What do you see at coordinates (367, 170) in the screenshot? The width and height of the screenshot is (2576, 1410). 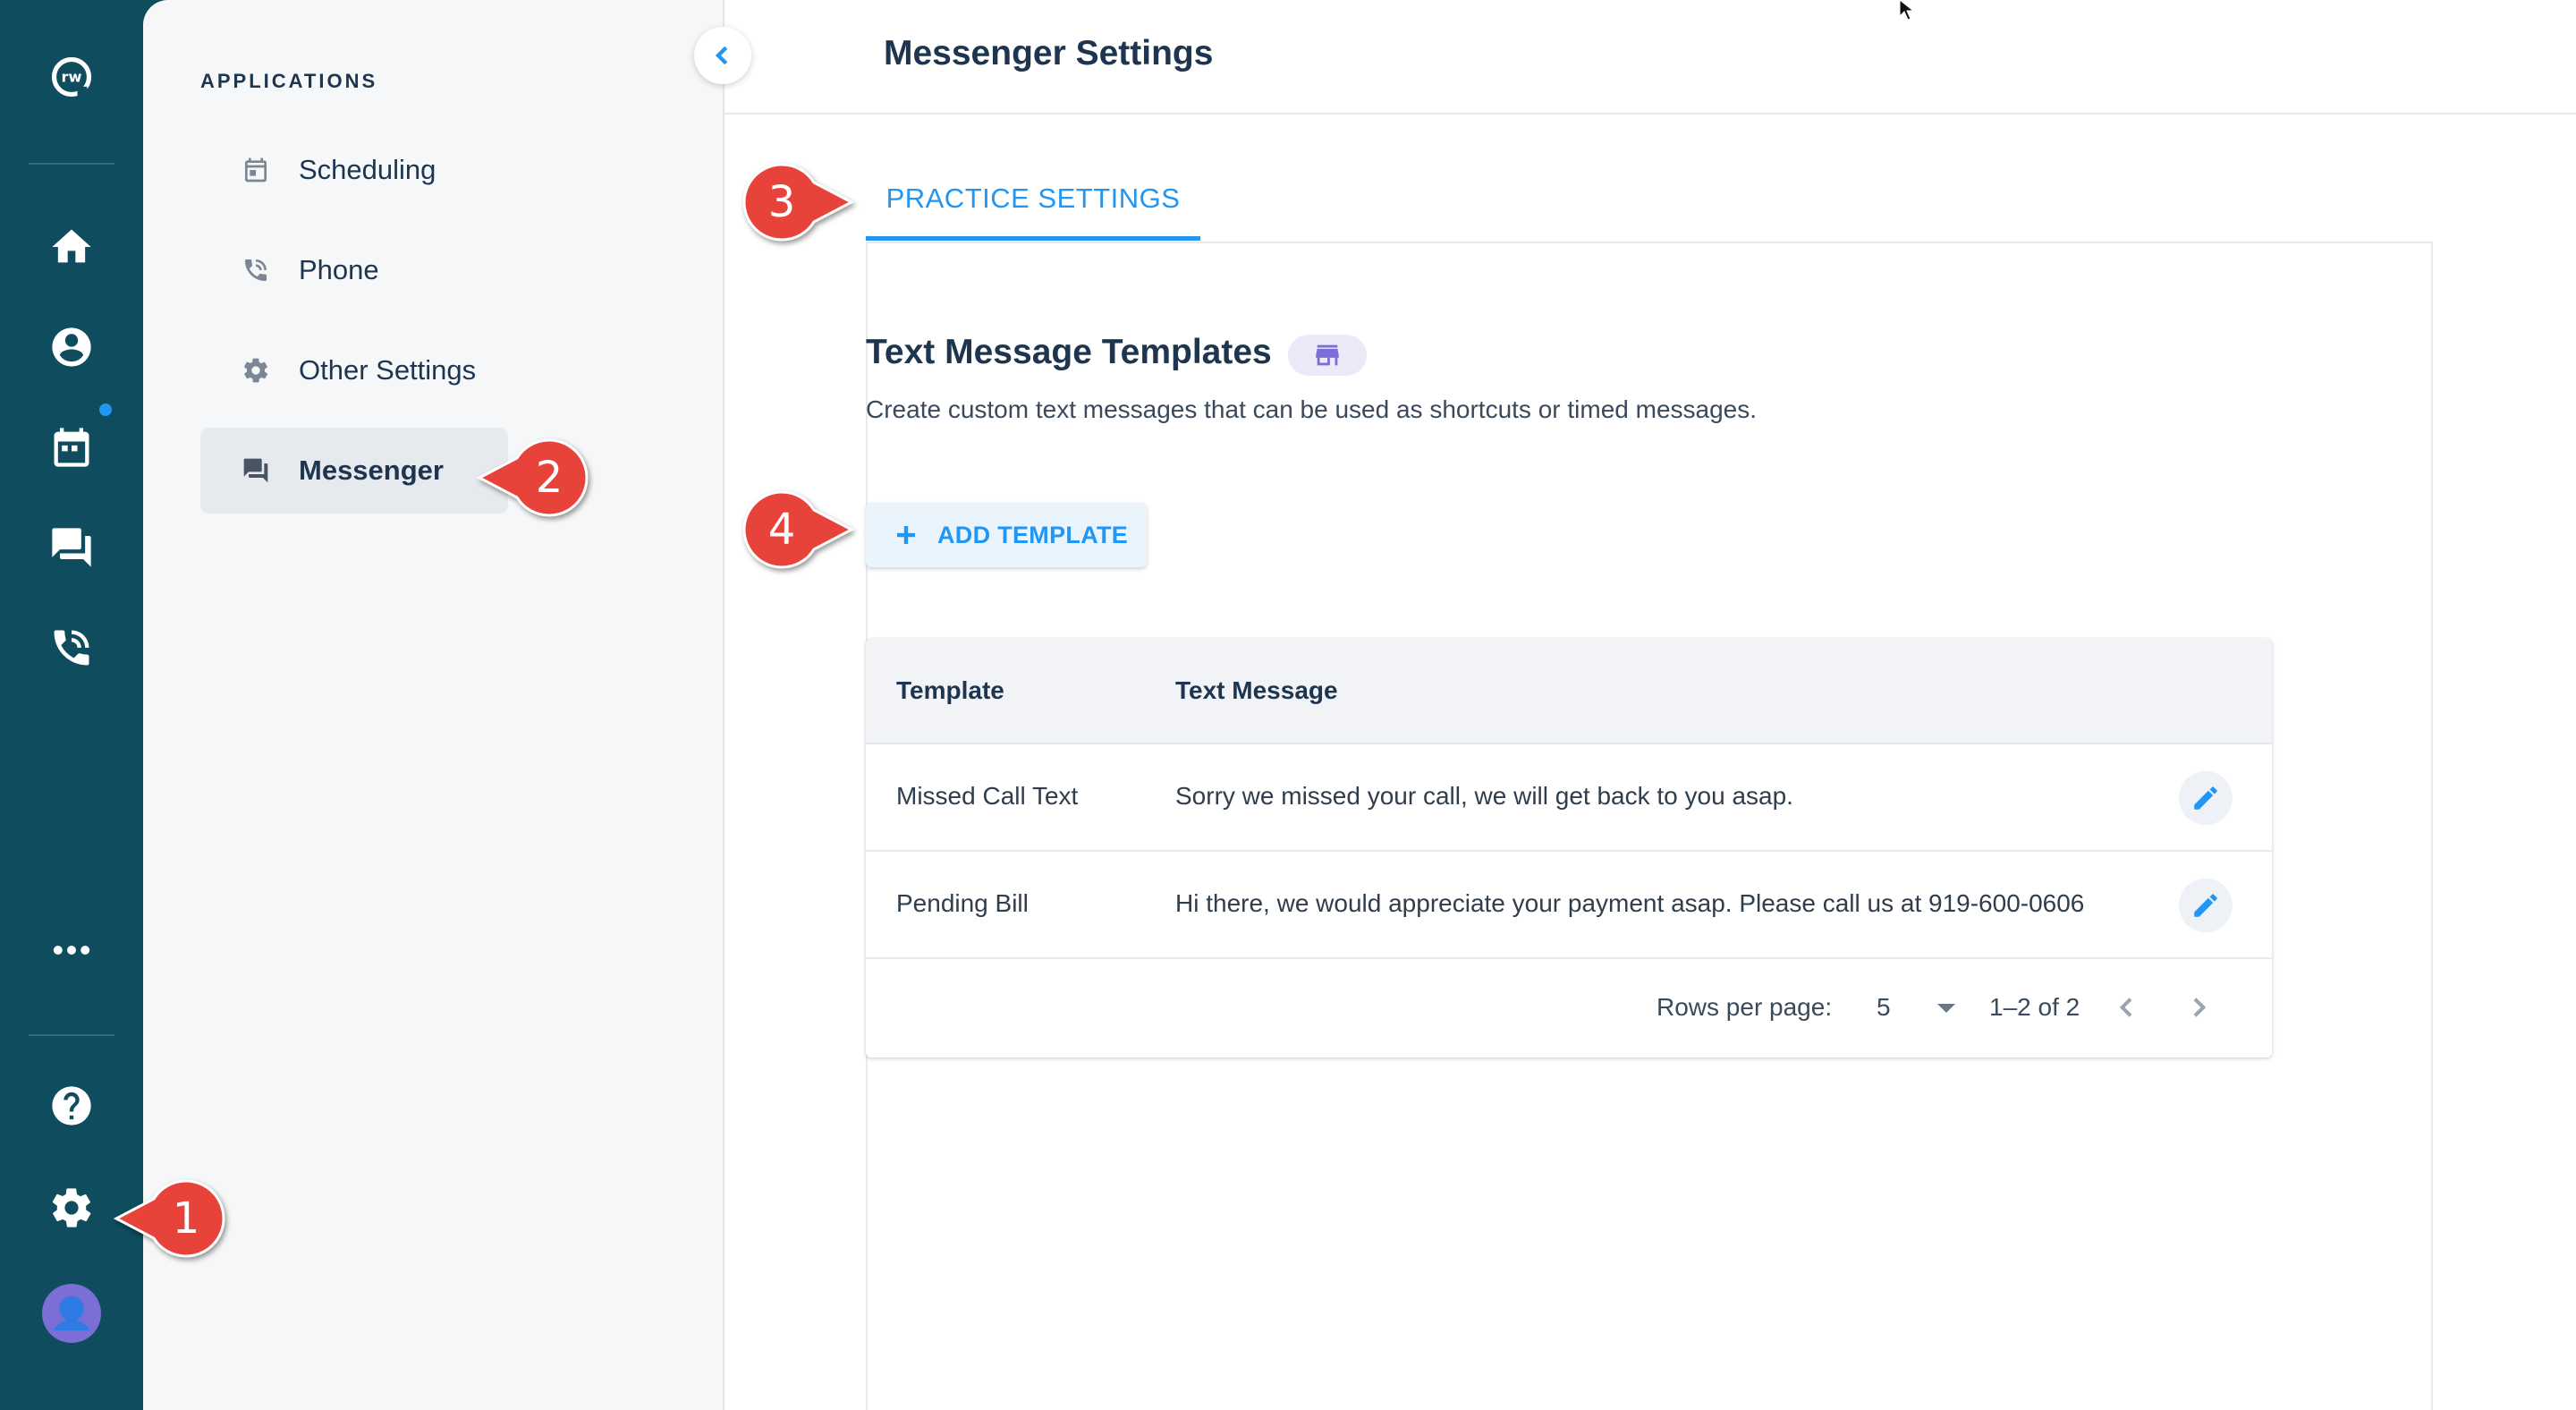 I see `sidebar-item-label: Scheduling` at bounding box center [367, 170].